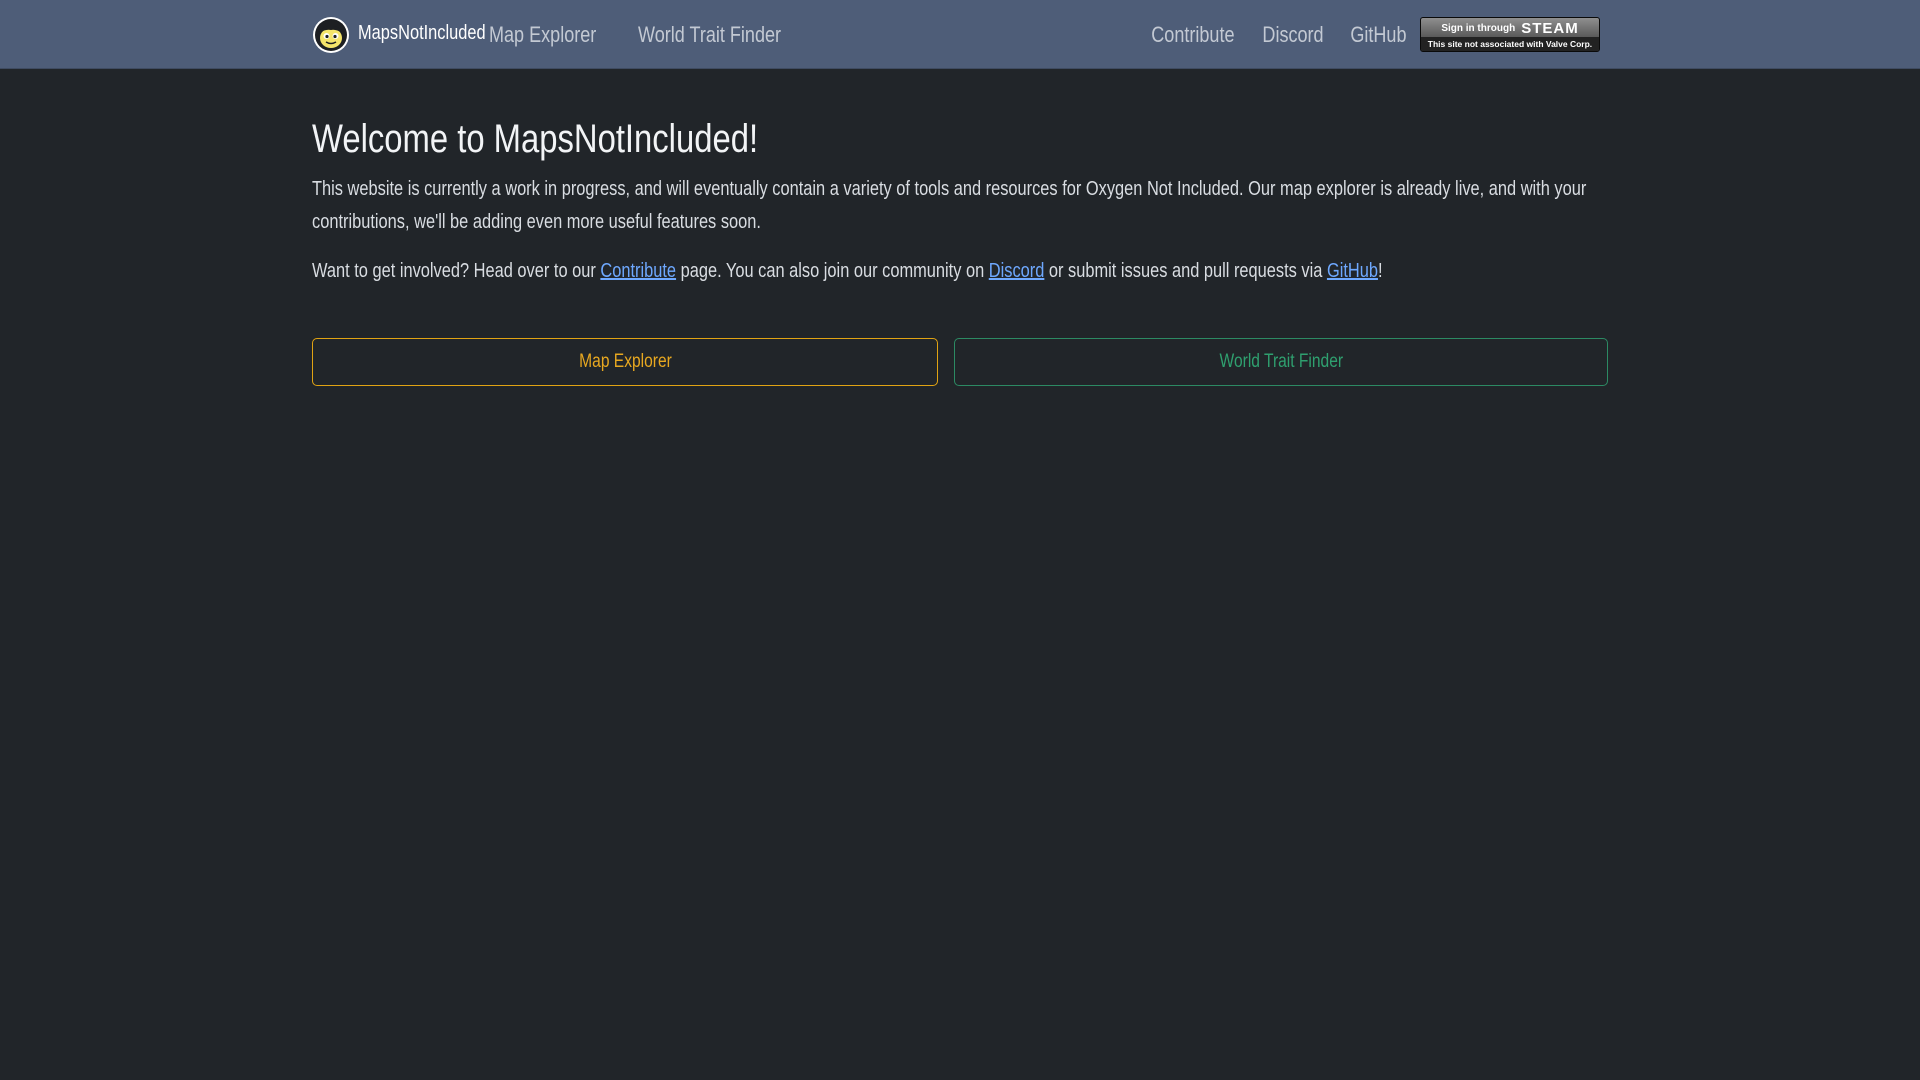 The image size is (1920, 1080). I want to click on involve-text-4: !, so click(1380, 271).